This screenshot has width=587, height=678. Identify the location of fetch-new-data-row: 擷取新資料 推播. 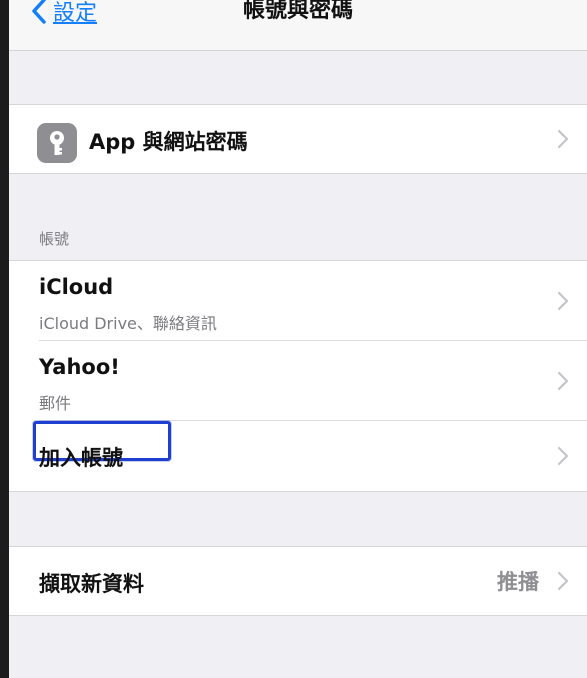
(298, 581).